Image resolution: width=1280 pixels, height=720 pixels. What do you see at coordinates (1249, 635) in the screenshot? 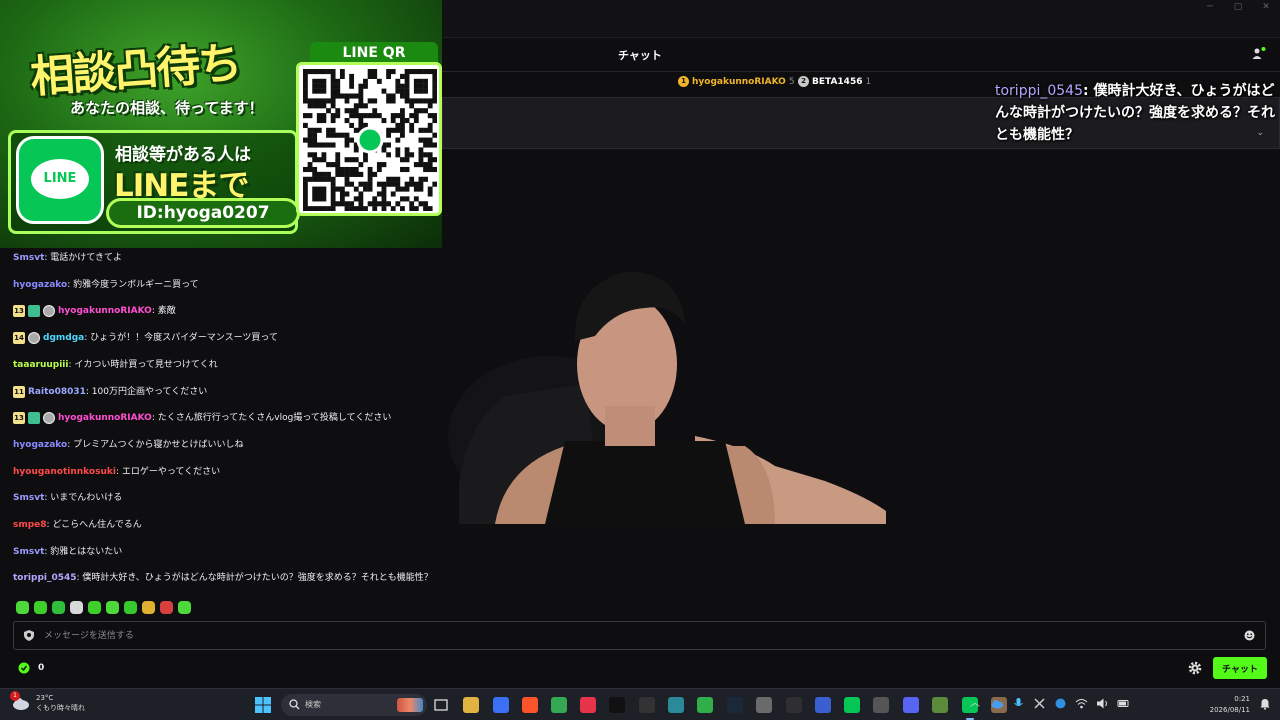
I see `emoji-icon` at bounding box center [1249, 635].